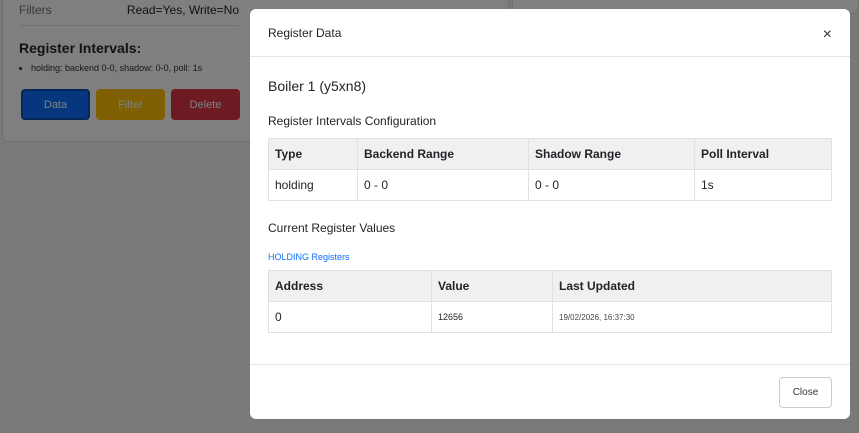 The width and height of the screenshot is (859, 433). I want to click on cell-address: 0, so click(350, 317).